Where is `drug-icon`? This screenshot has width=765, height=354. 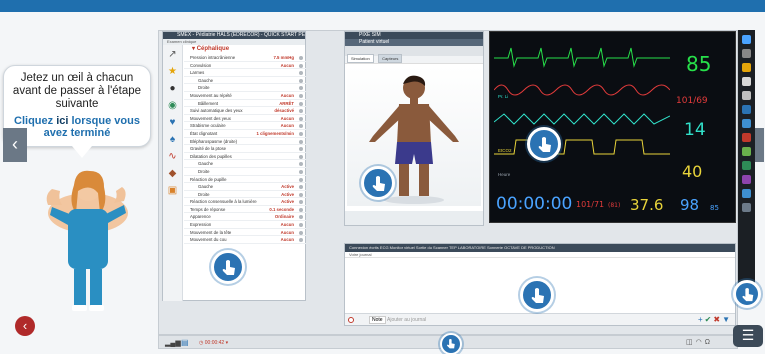
drug-icon is located at coordinates (746, 179).